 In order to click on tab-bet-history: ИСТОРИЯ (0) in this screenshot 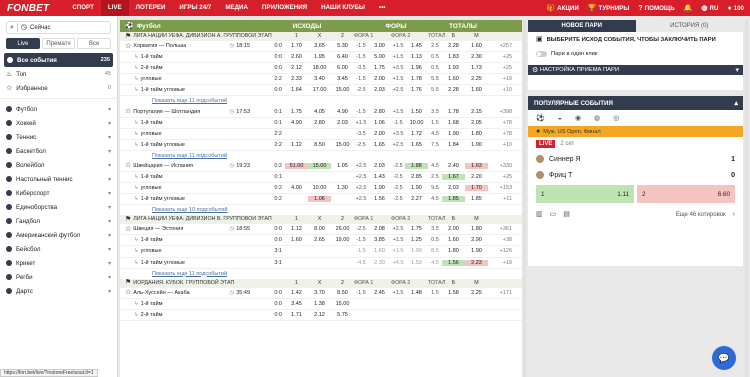, I will do `click(689, 26)`.